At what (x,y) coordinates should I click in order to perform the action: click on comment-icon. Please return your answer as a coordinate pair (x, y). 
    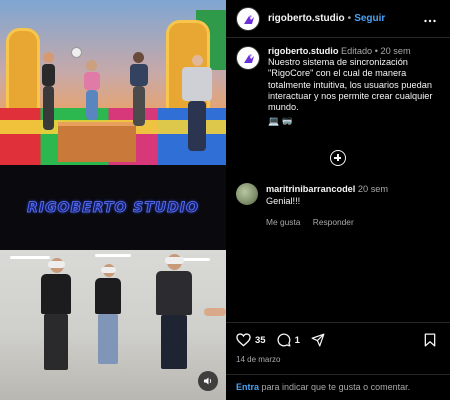
    Looking at the image, I should click on (284, 340).